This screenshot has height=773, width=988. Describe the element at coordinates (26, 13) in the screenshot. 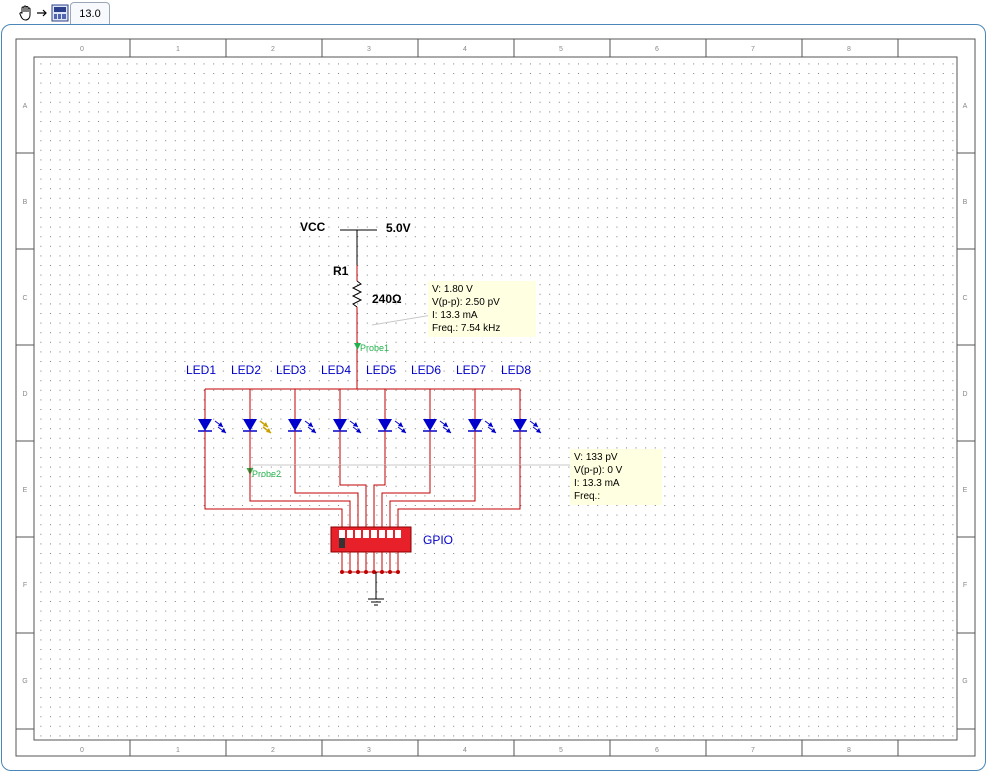

I see `hand-pan-icon` at that location.